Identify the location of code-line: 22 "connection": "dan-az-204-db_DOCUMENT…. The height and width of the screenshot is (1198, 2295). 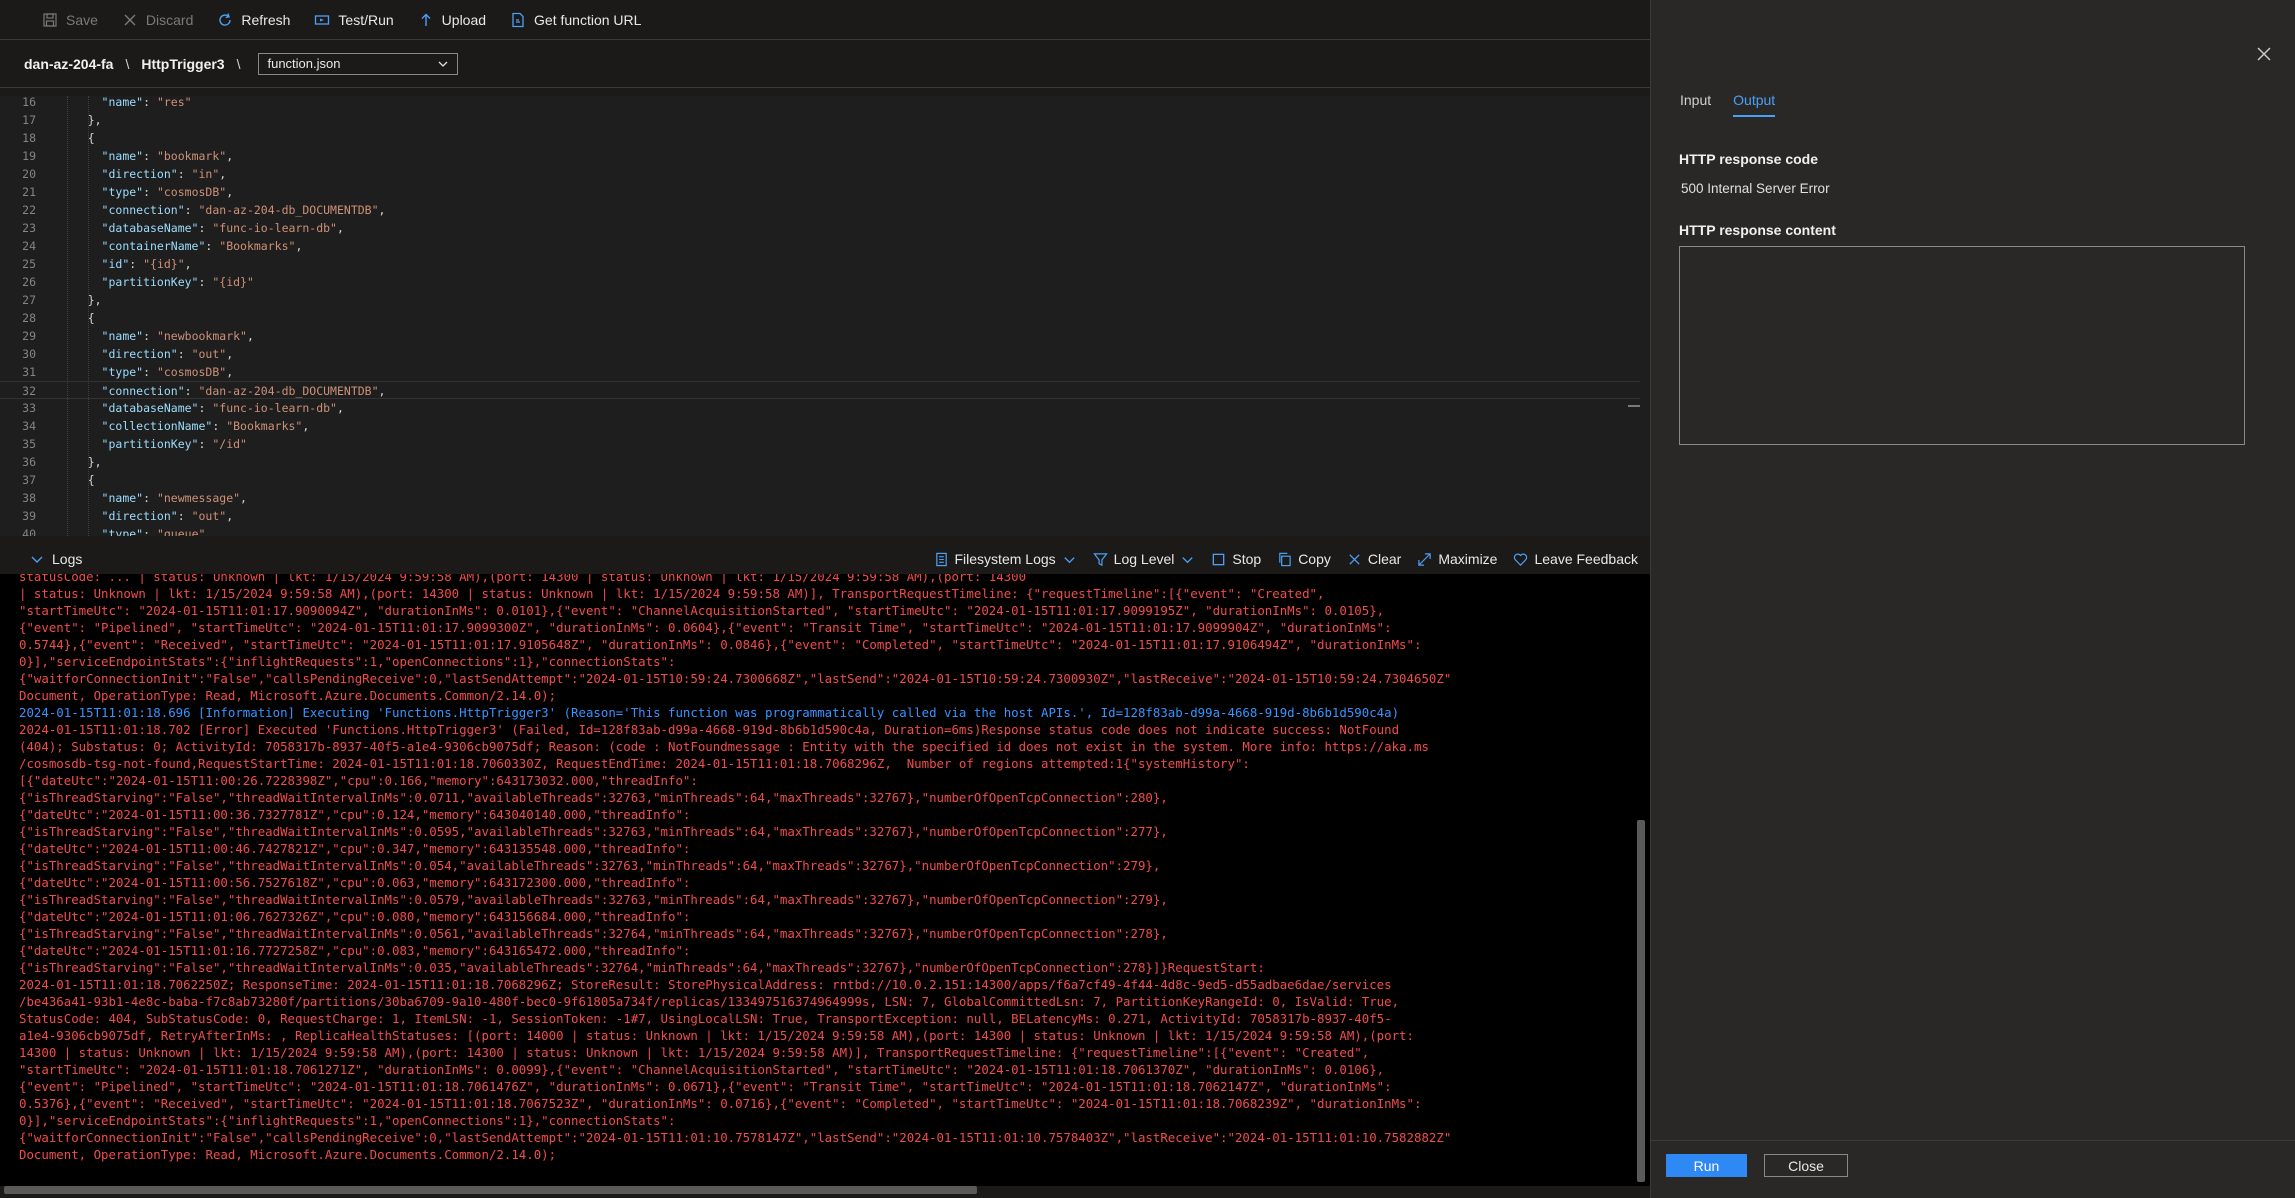
(820, 210).